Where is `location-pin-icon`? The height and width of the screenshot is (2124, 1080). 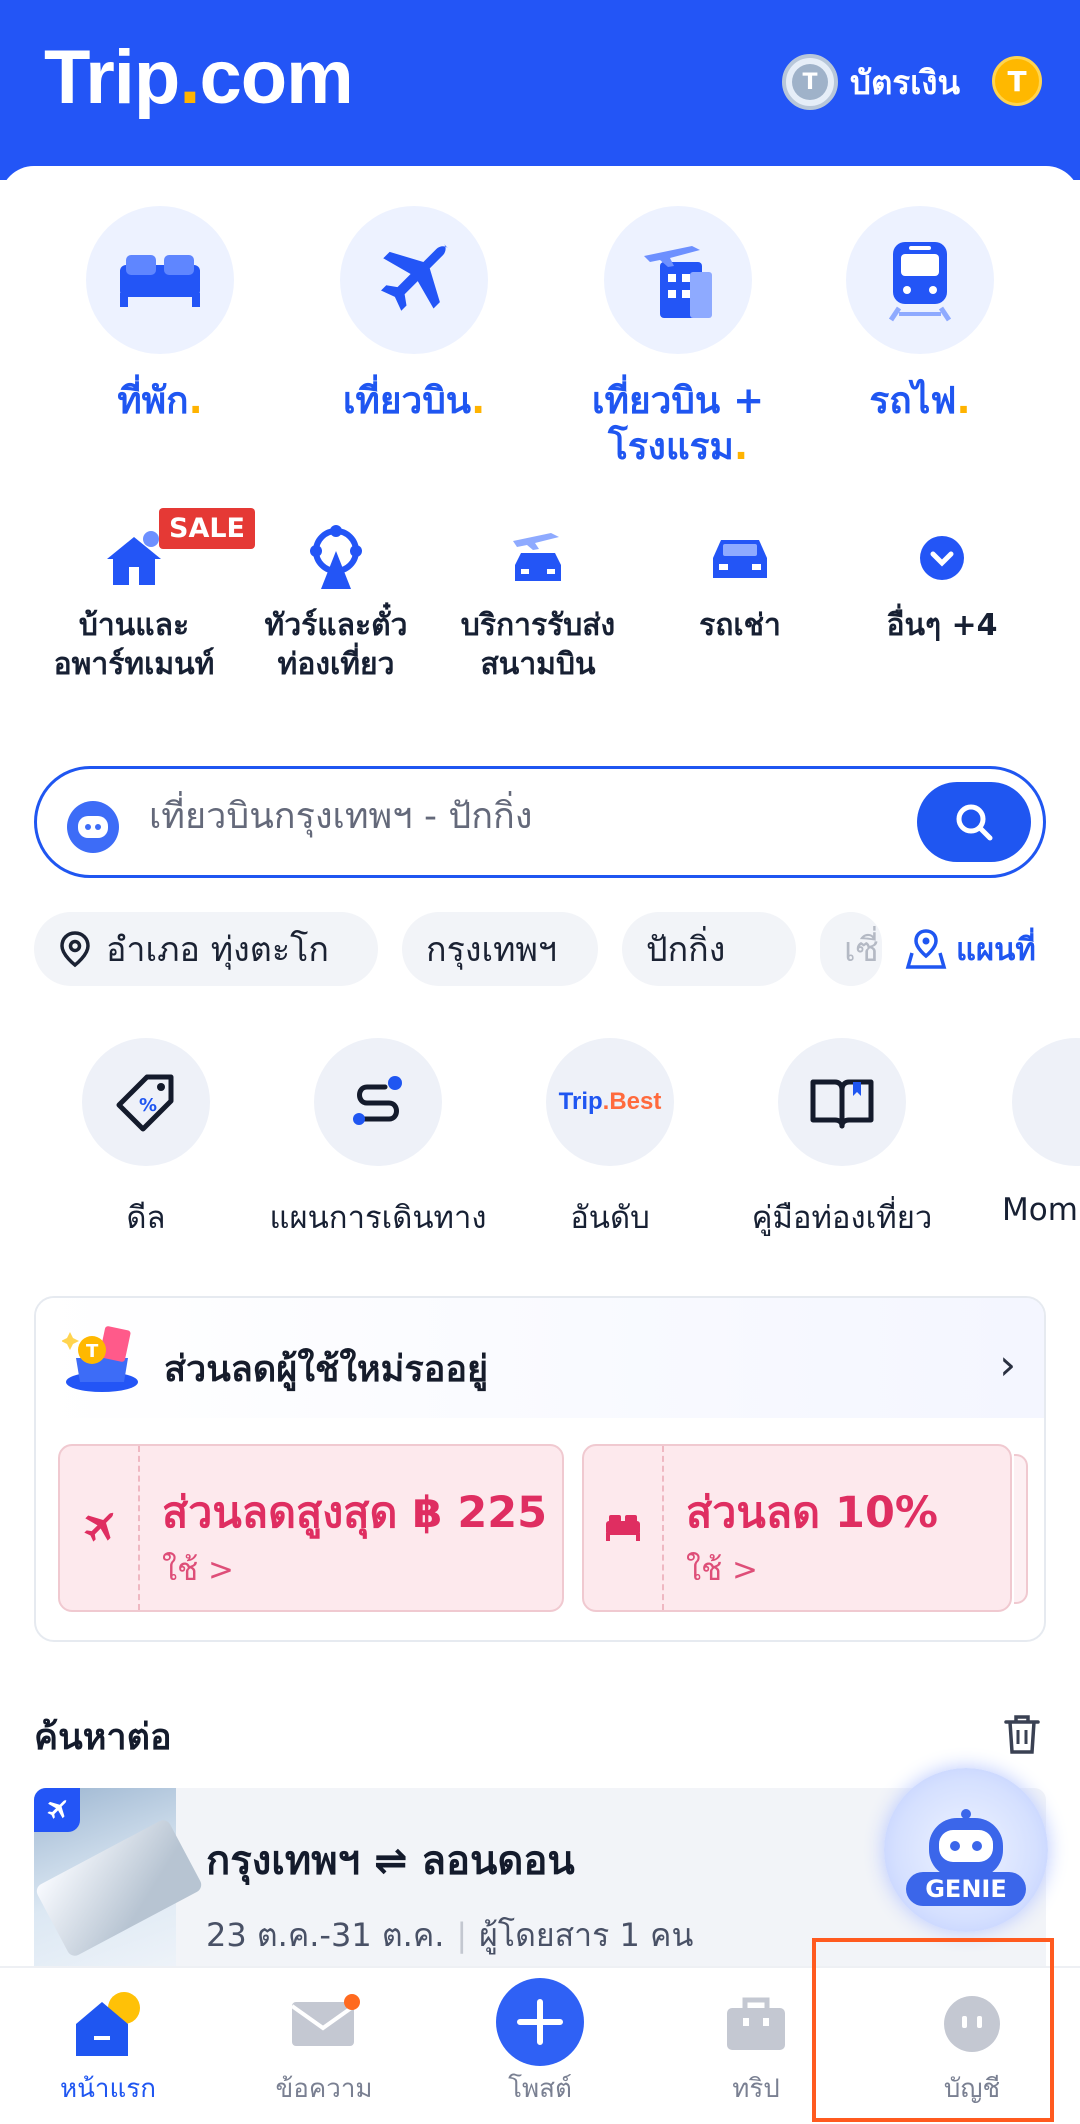 location-pin-icon is located at coordinates (75, 949).